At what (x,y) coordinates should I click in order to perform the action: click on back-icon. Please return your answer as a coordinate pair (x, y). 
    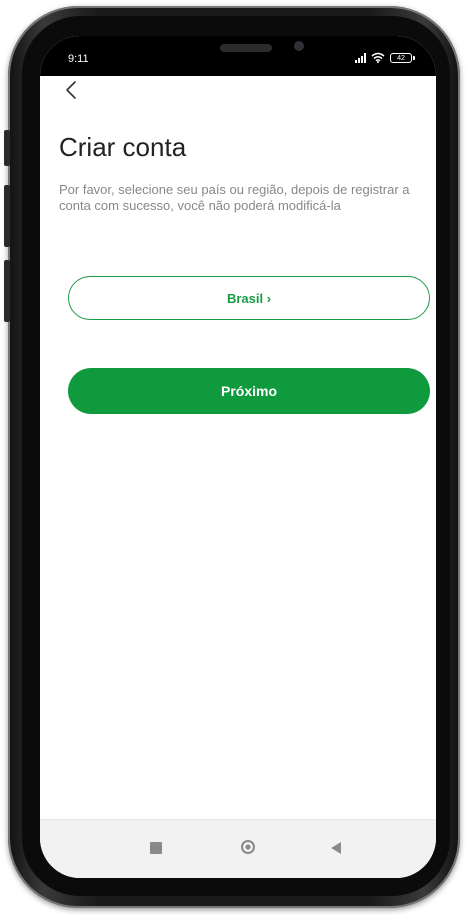
    Looking at the image, I should click on (336, 848).